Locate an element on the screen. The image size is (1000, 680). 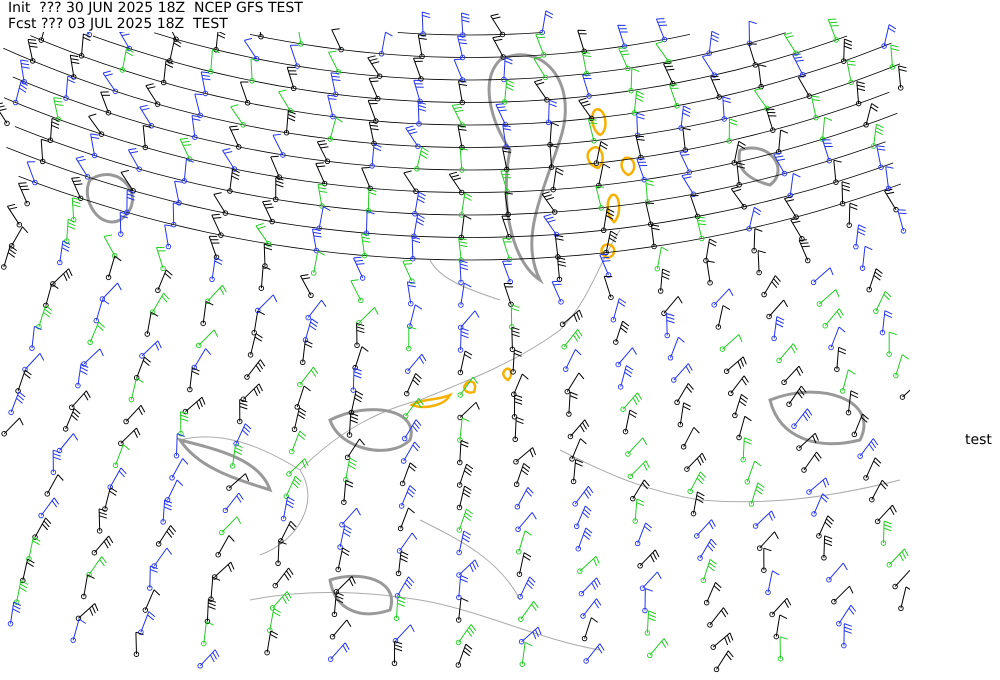
forecast-time-label: Fcst ??? 03 JUL 2025 18Z TEST is located at coordinates (118, 24).